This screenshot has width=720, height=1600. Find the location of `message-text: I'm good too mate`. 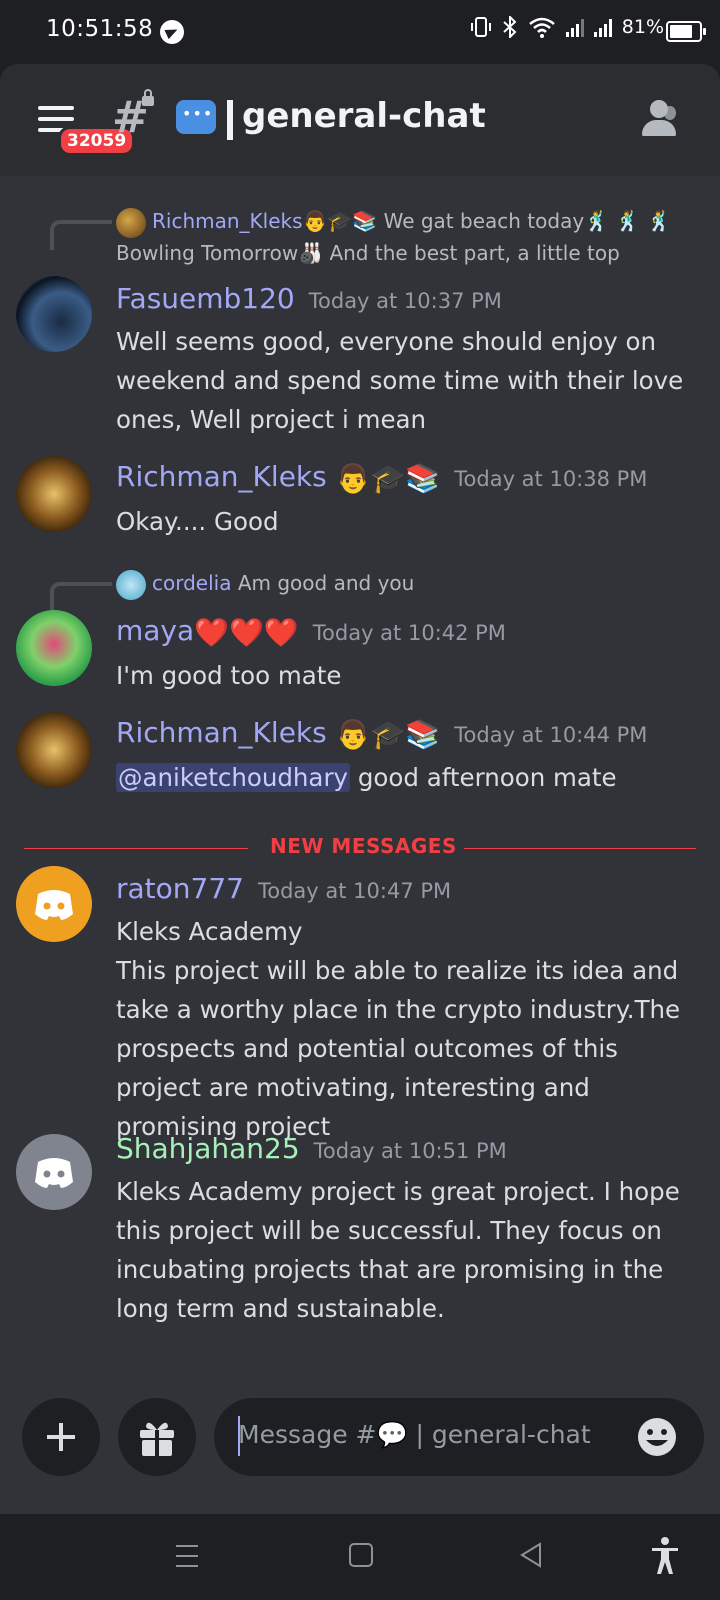

message-text: I'm good too mate is located at coordinates (229, 675).